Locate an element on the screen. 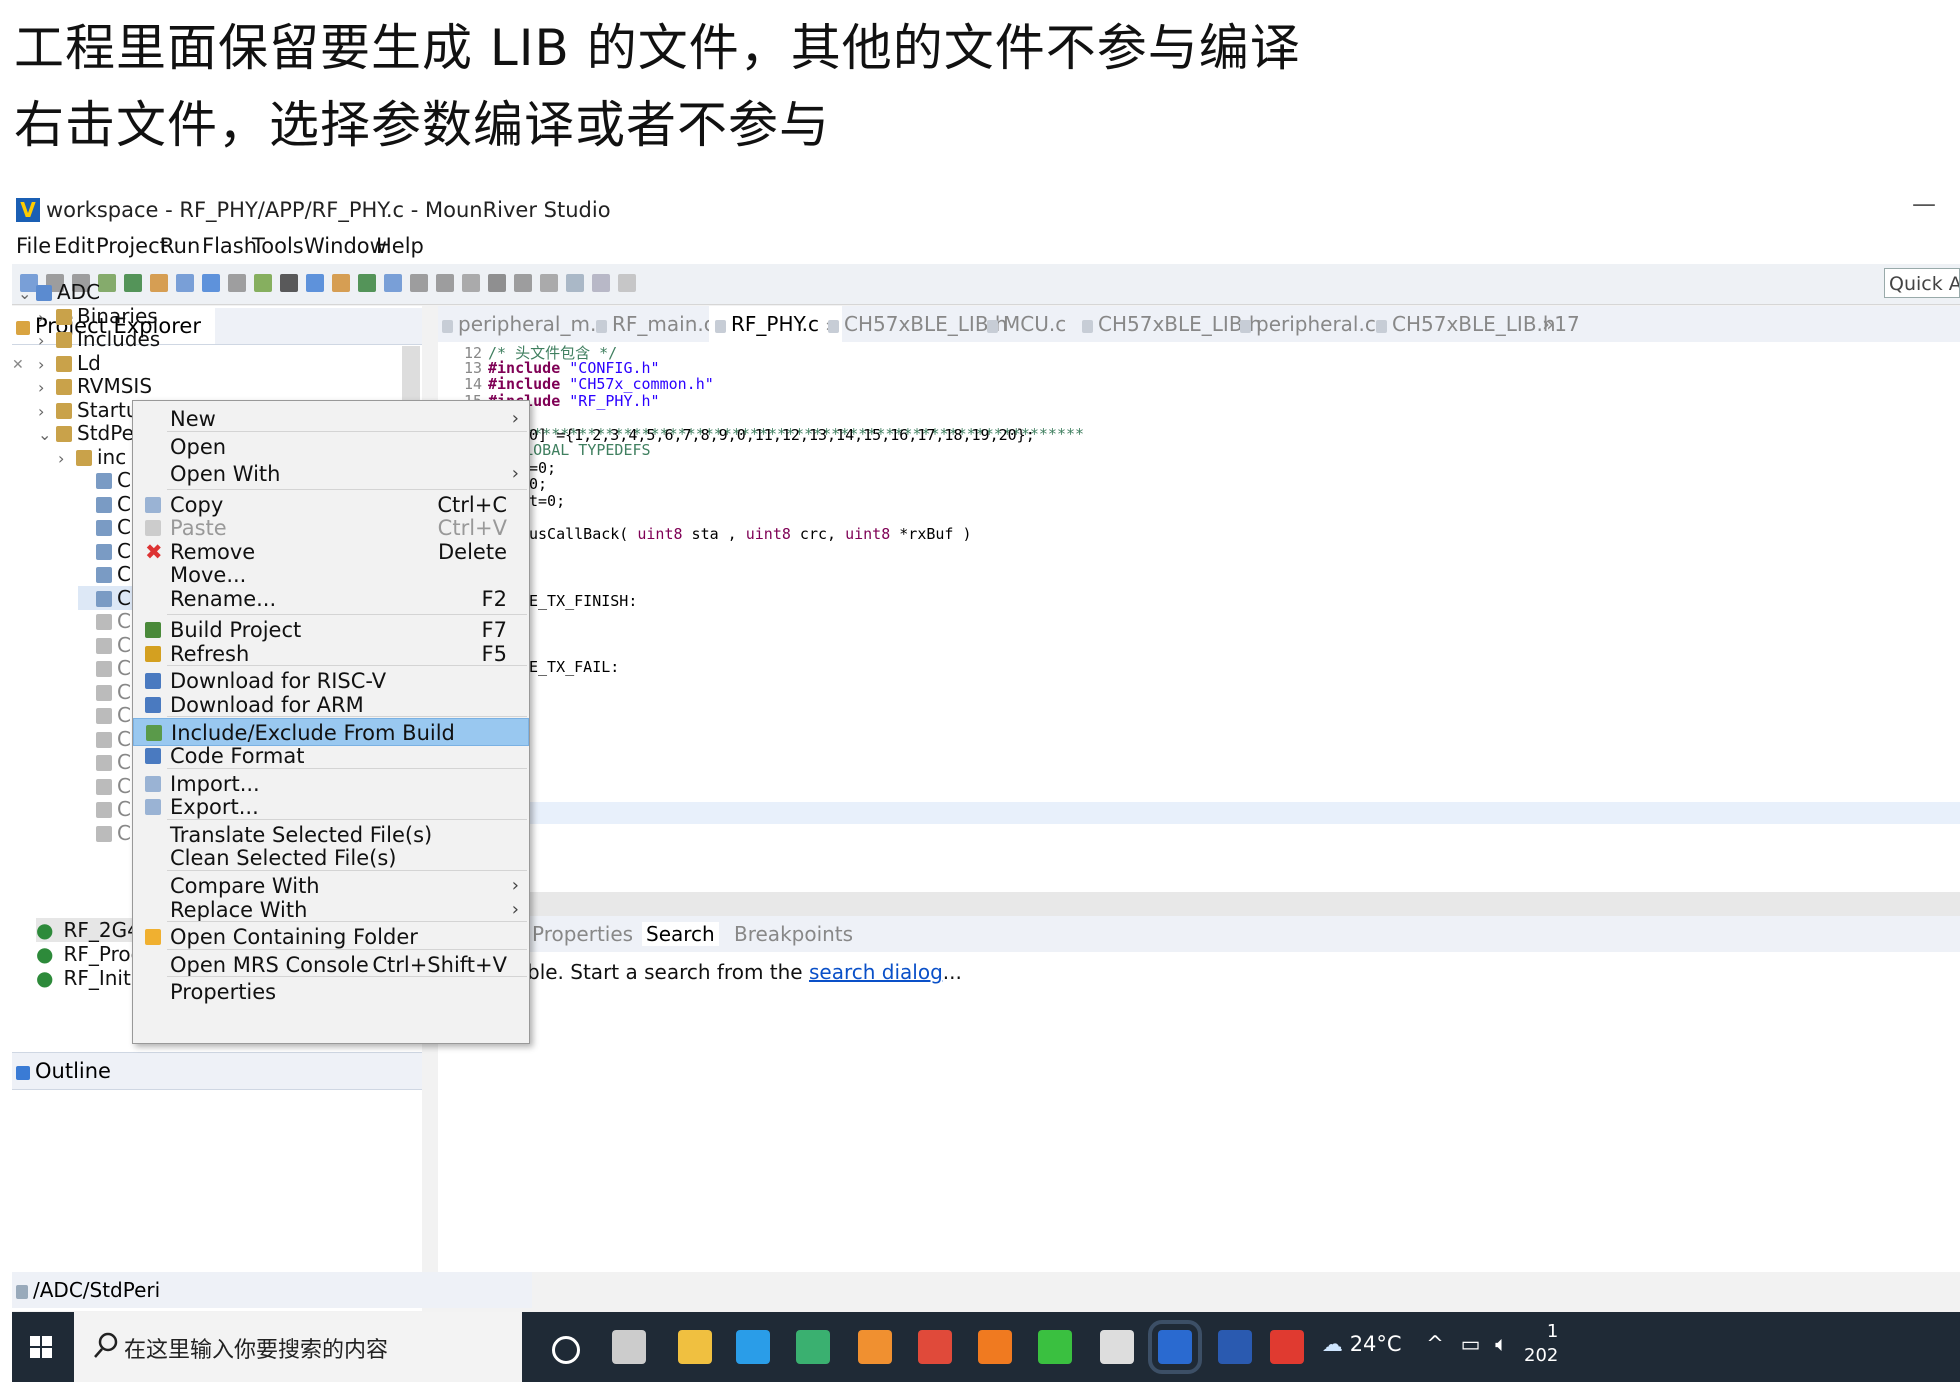 This screenshot has height=1382, width=1960. menu-item-properties: Properties is located at coordinates (331, 992).